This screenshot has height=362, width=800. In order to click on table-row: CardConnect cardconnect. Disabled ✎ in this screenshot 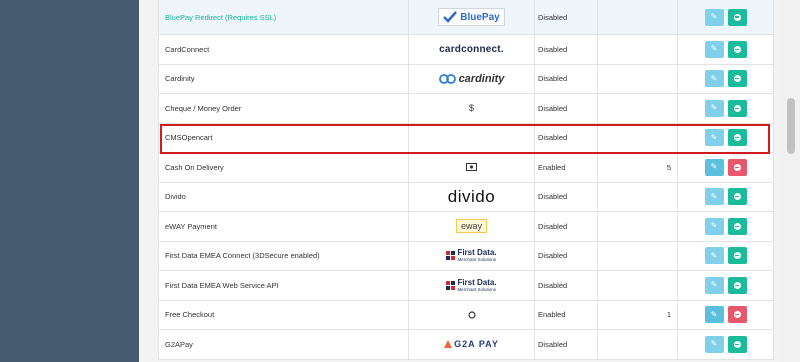, I will do `click(466, 50)`.